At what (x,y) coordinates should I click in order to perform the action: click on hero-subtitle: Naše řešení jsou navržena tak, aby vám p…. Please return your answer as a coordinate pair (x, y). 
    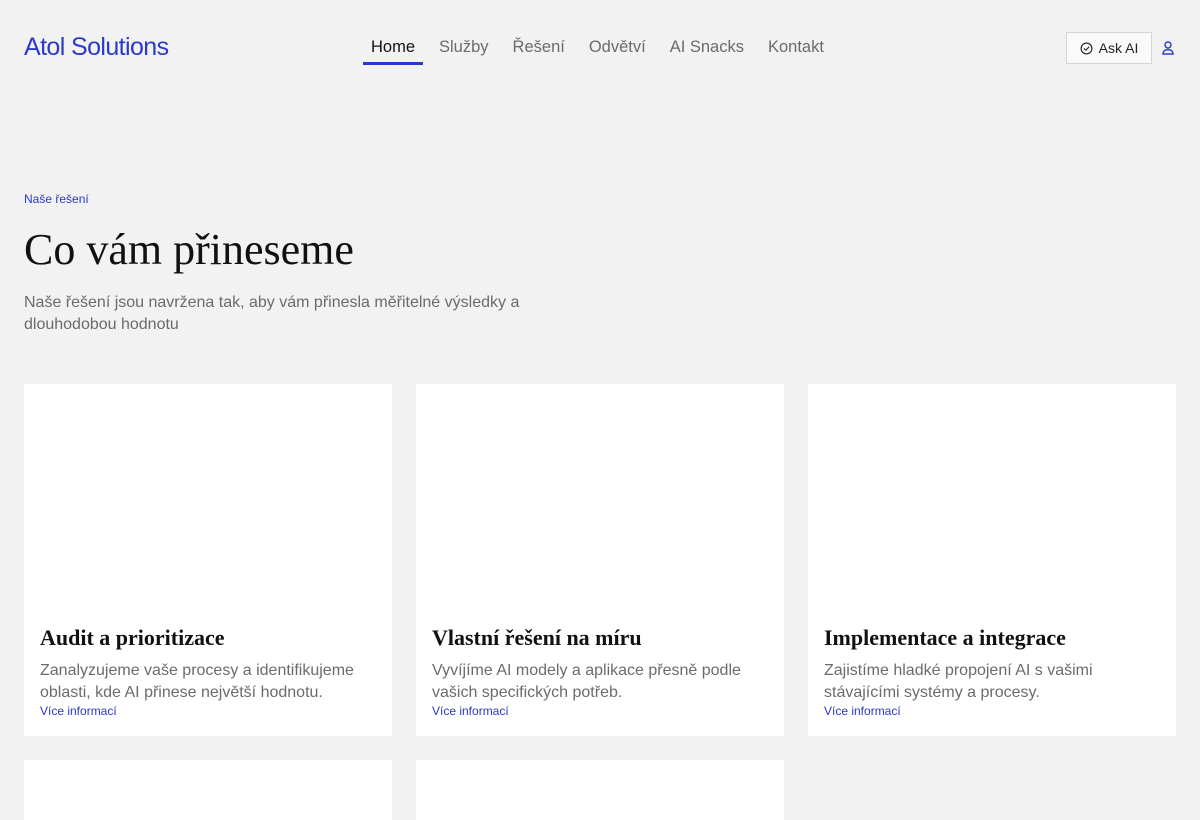
    Looking at the image, I should click on (272, 313).